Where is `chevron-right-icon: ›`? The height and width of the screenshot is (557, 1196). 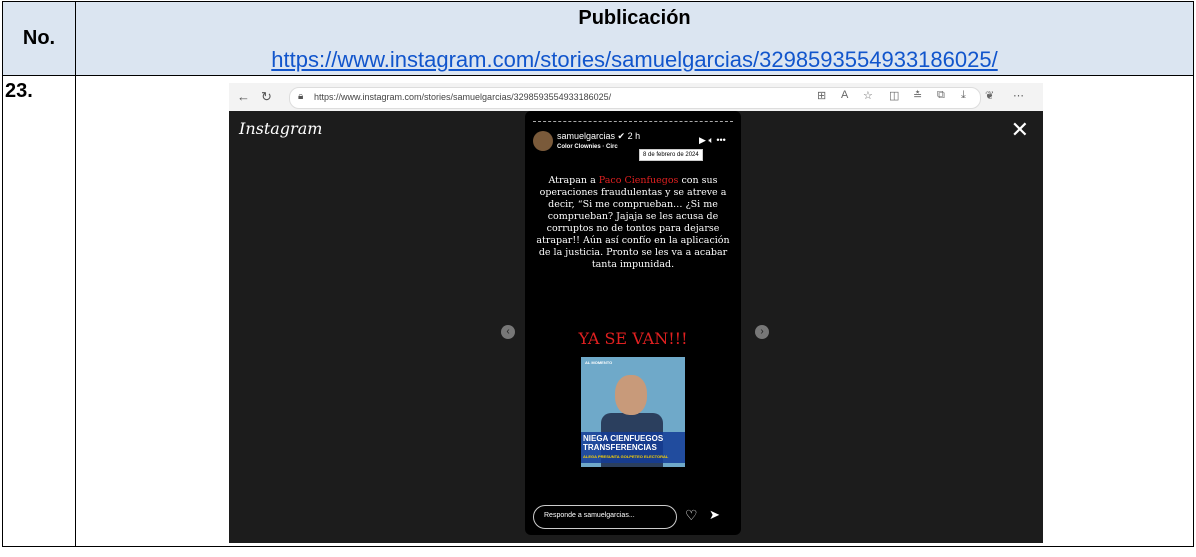
chevron-right-icon: › is located at coordinates (762, 332).